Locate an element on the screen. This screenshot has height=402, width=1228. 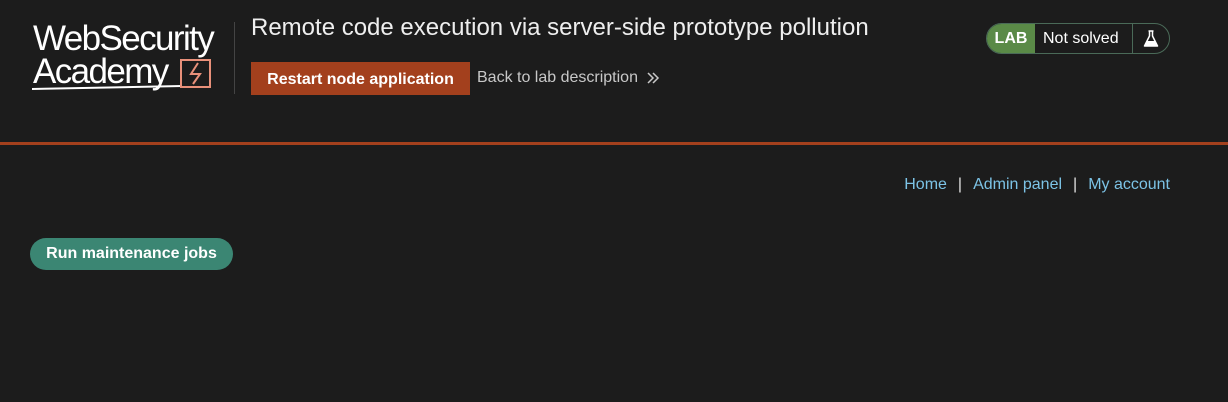
header-divider is located at coordinates (234, 58).